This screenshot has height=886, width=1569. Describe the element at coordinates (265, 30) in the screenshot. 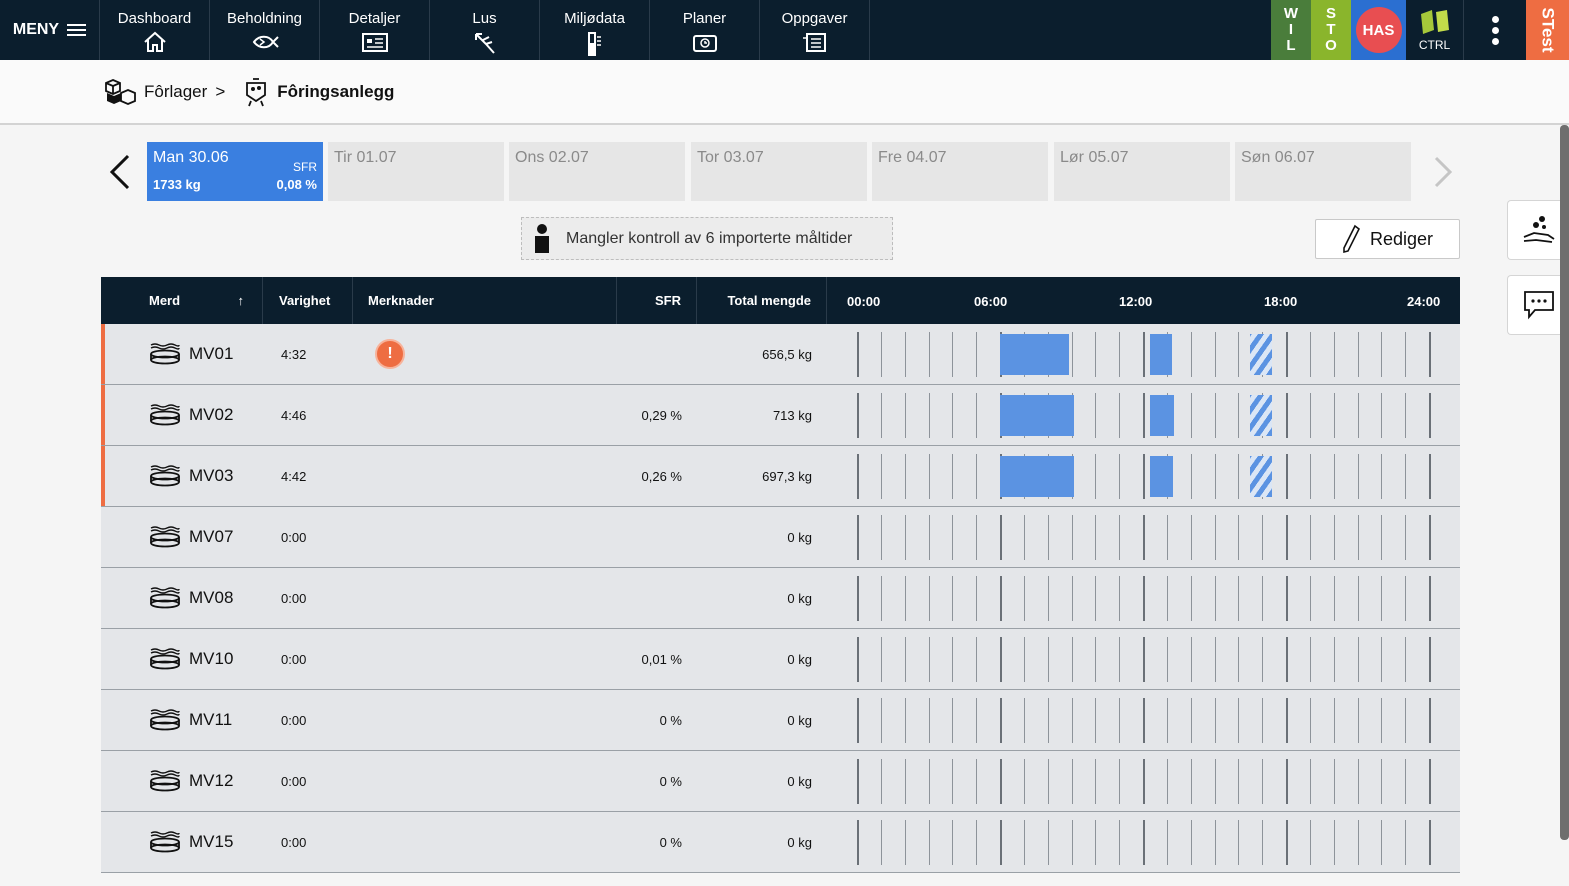

I see `nav-beholdning: Beholdning` at that location.